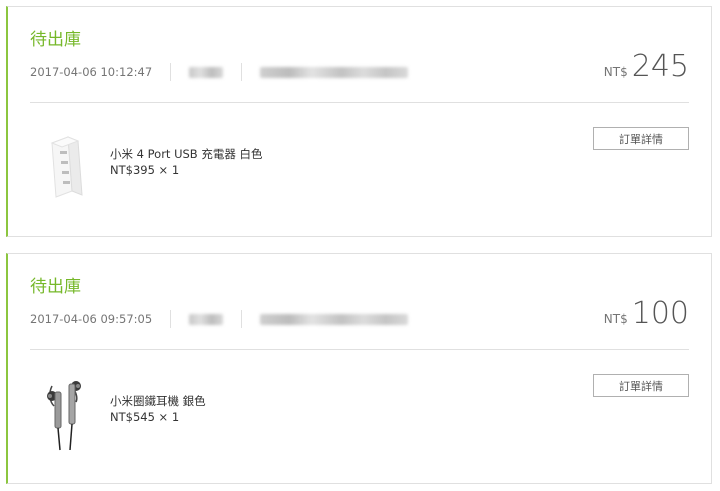  I want to click on total-amount: 245, so click(660, 66).